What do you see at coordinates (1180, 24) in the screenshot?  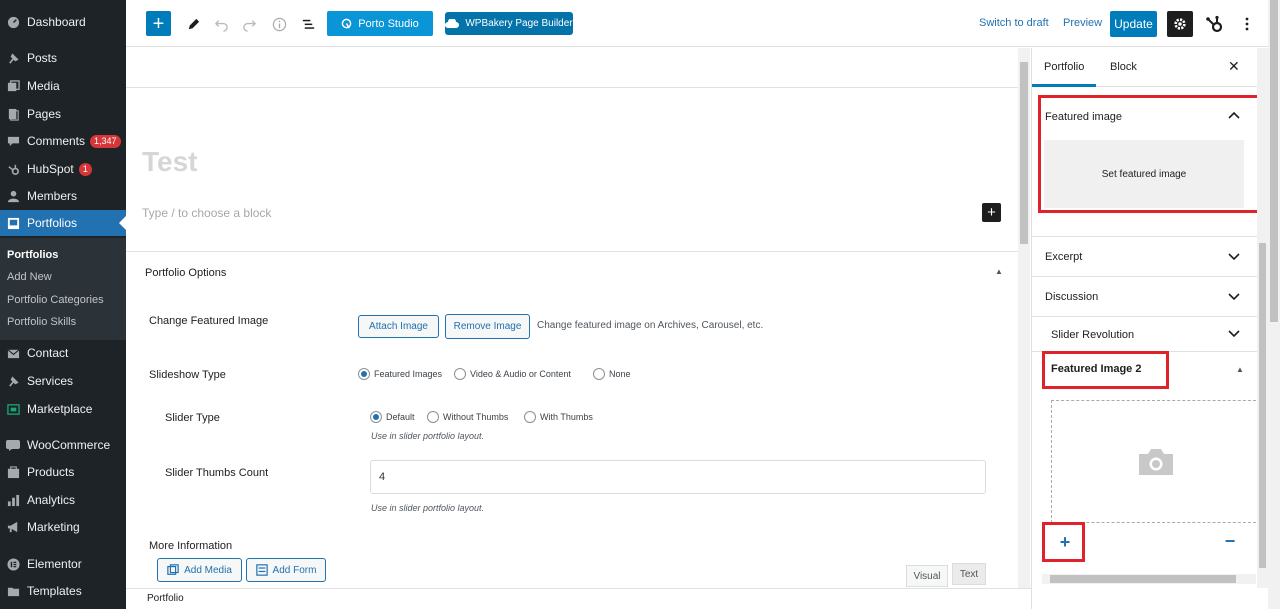 I see `settings-button` at bounding box center [1180, 24].